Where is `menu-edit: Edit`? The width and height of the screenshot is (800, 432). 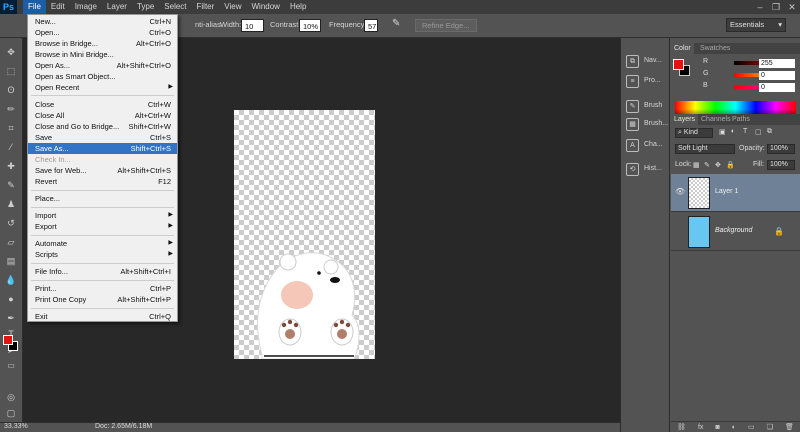 menu-edit: Edit is located at coordinates (58, 7).